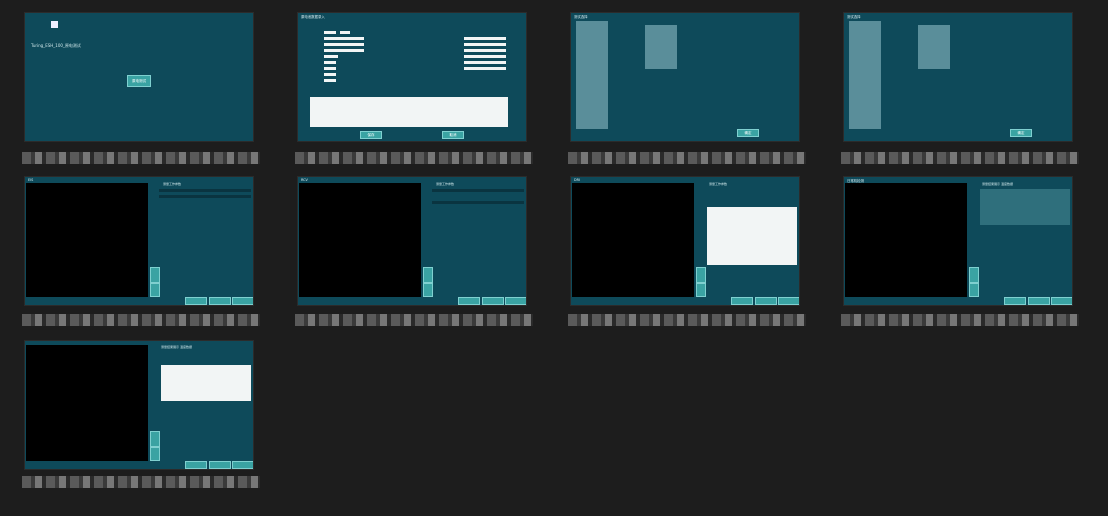 Image resolution: width=1108 pixels, height=516 pixels. What do you see at coordinates (139, 81) in the screenshot?
I see `start-test-button: 原电测试` at bounding box center [139, 81].